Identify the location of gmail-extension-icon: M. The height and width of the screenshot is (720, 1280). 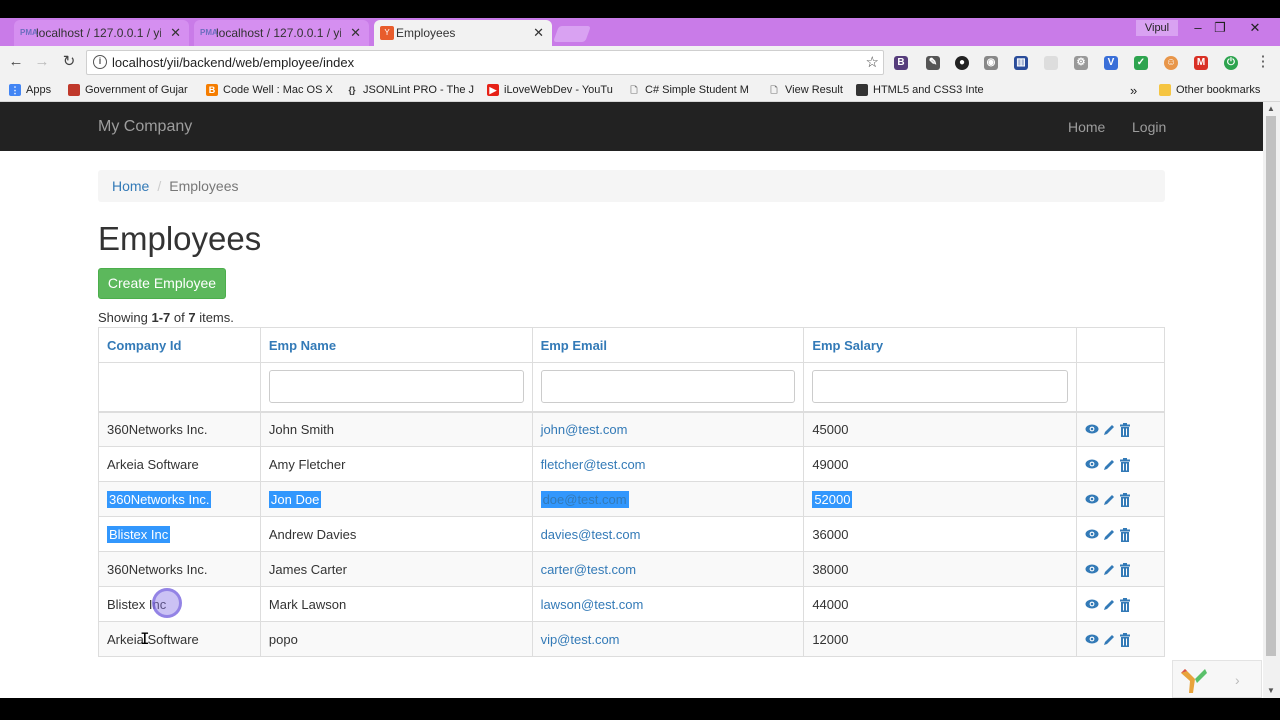
(1201, 63).